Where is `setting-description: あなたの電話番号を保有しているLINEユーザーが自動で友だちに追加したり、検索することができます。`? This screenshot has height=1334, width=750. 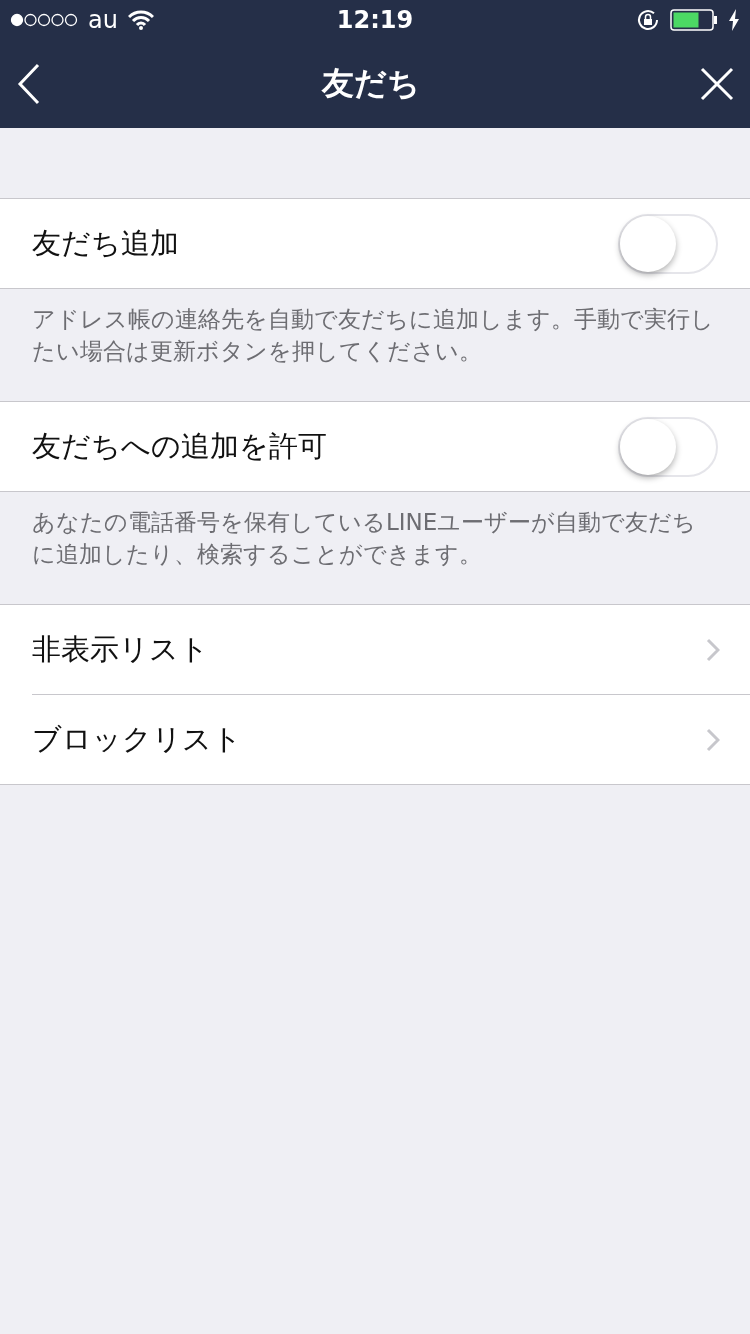
setting-description: あなたの電話番号を保有しているLINEユーザーが自動で友だちに追加したり、検索することができます。 is located at coordinates (364, 538).